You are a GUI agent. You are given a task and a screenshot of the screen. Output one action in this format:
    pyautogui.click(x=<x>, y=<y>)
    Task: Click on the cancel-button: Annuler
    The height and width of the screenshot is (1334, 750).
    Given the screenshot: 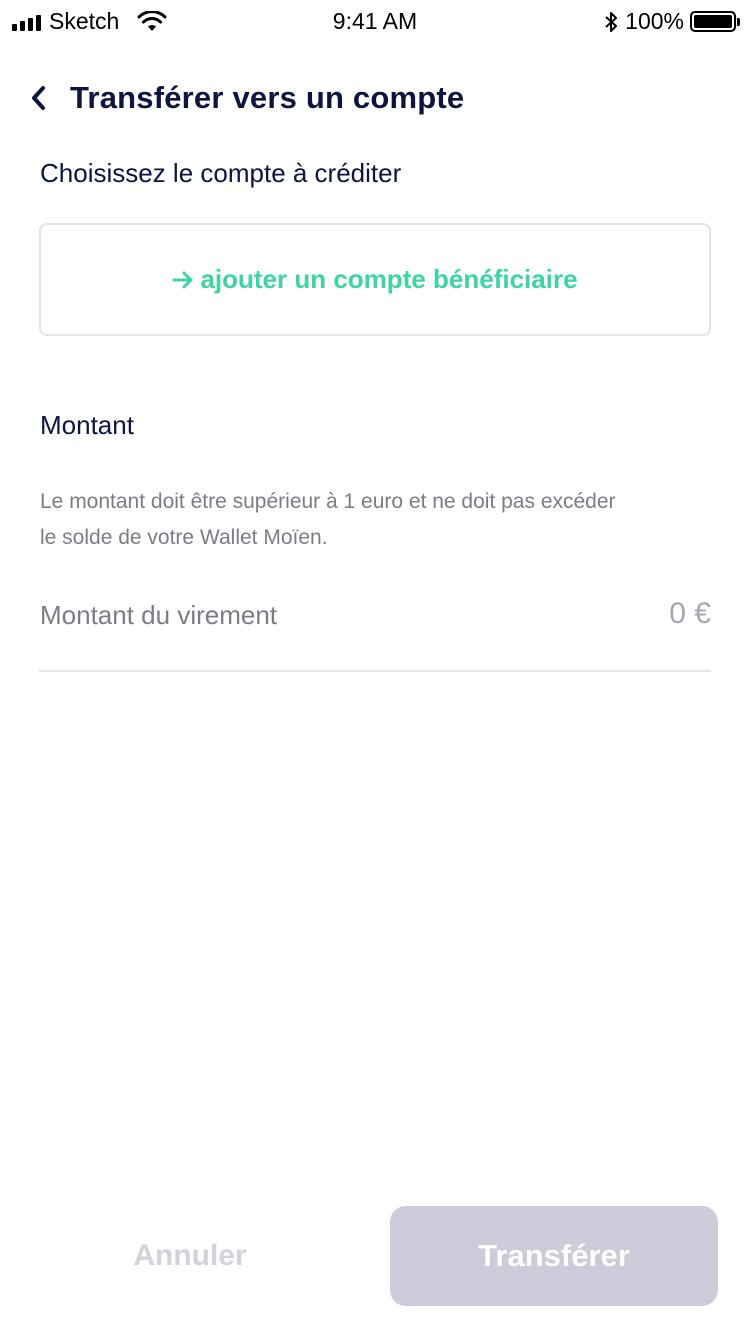 What is the action you would take?
    pyautogui.click(x=190, y=1256)
    